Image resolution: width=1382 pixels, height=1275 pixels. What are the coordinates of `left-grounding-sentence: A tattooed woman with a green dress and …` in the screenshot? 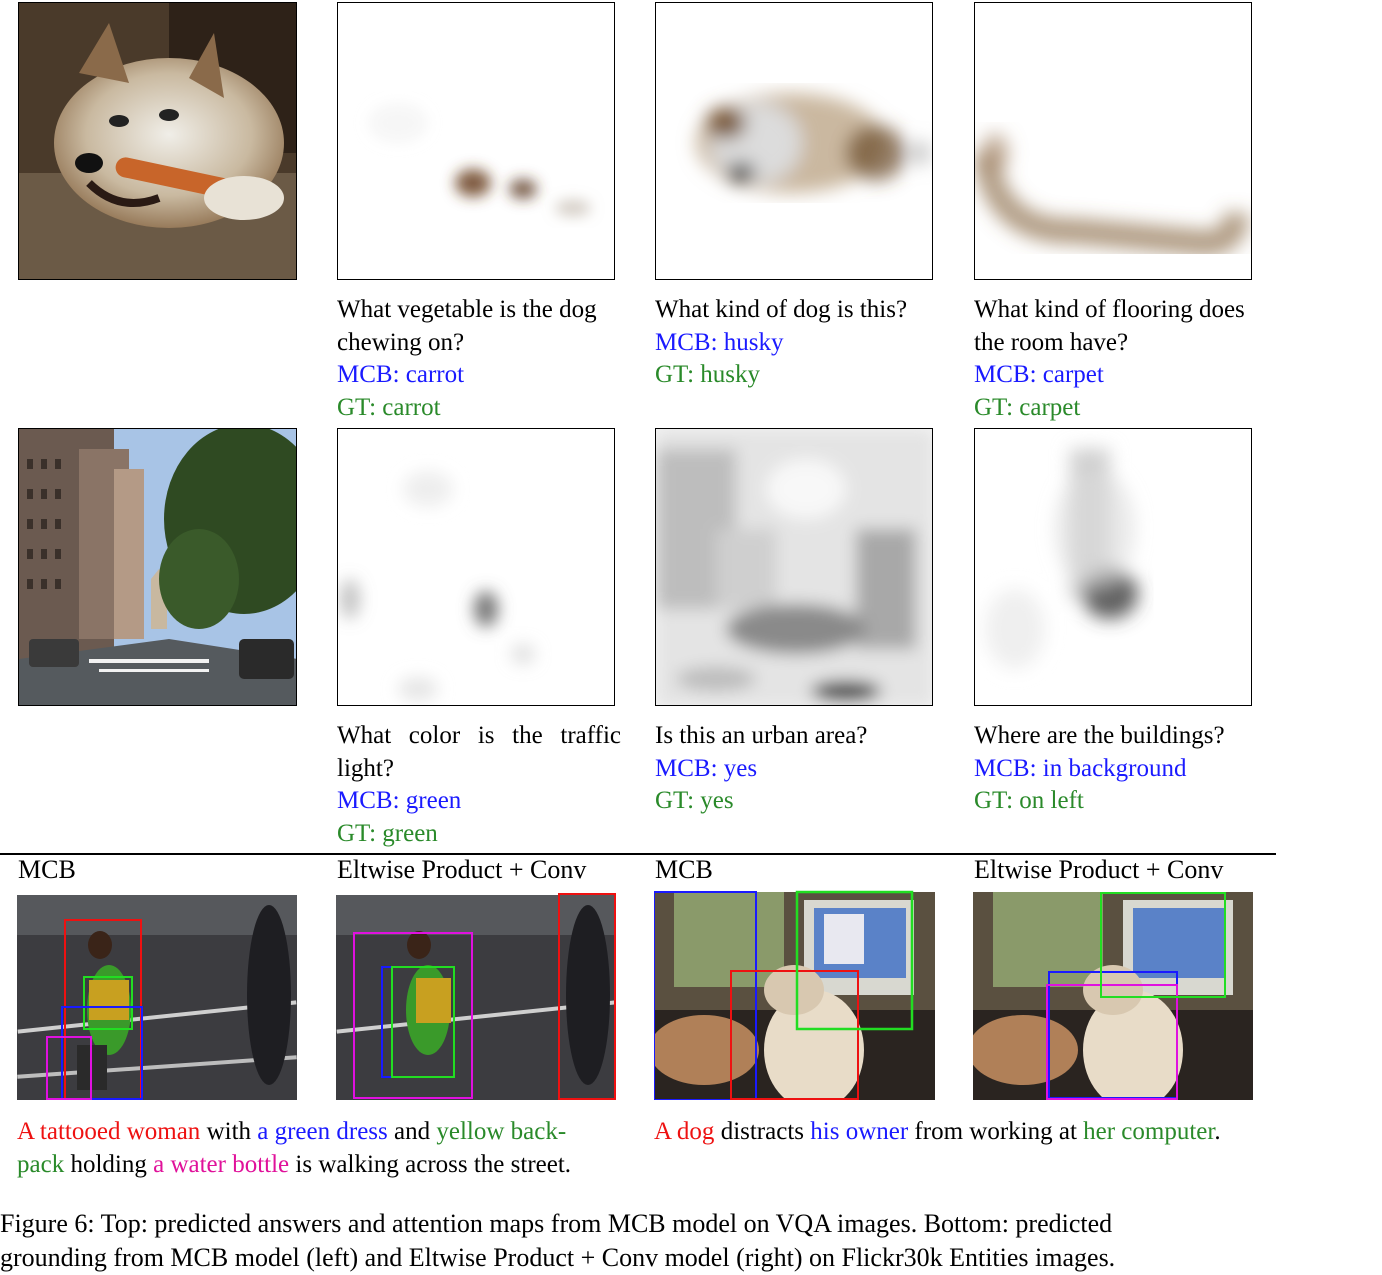 It's located at (294, 1148).